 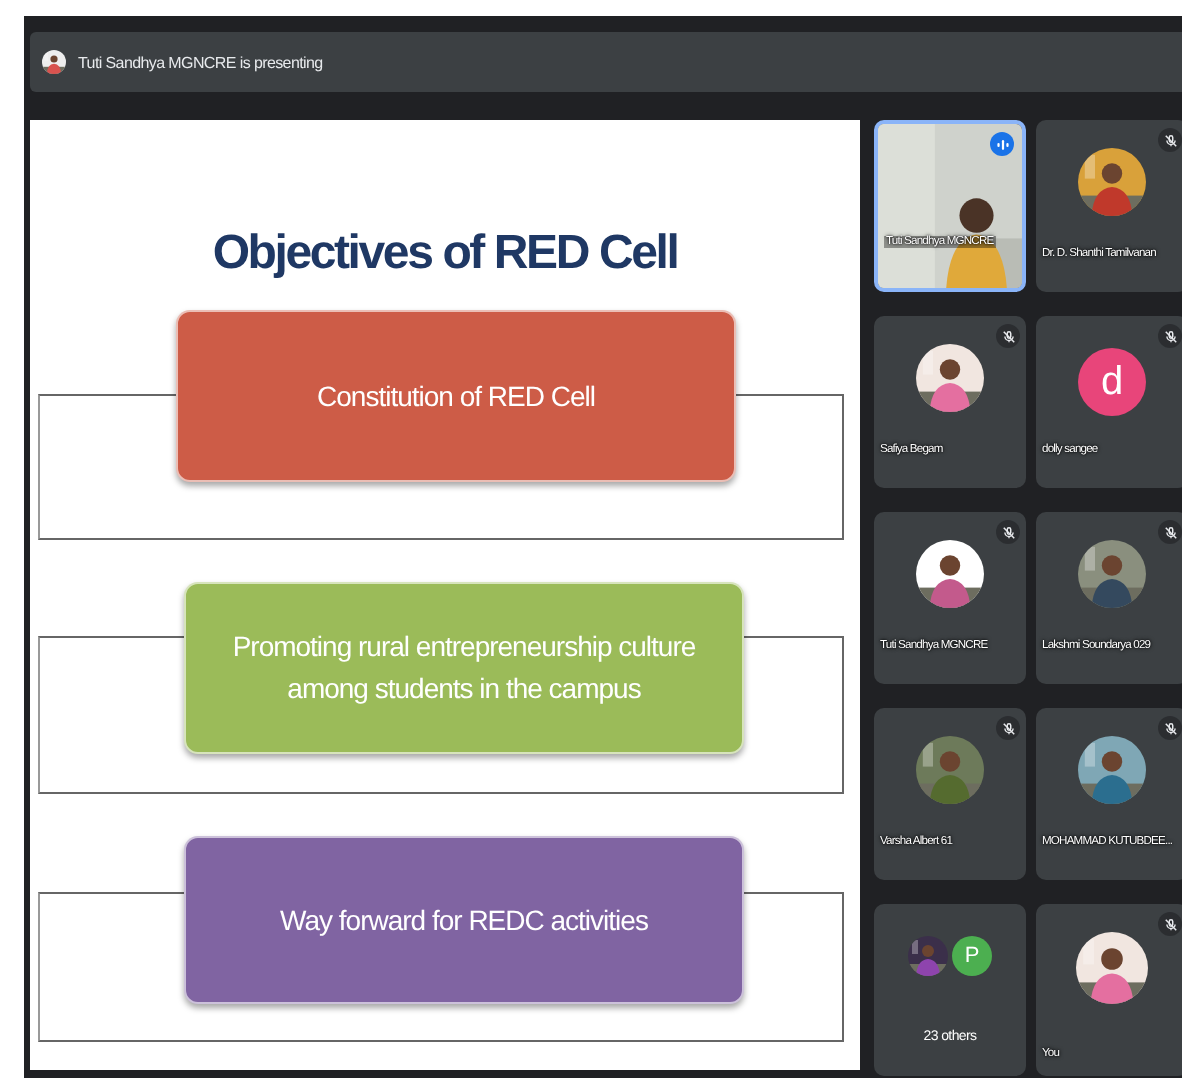 What do you see at coordinates (464, 920) in the screenshot?
I see `objective-box: Way forward for REDC activities` at bounding box center [464, 920].